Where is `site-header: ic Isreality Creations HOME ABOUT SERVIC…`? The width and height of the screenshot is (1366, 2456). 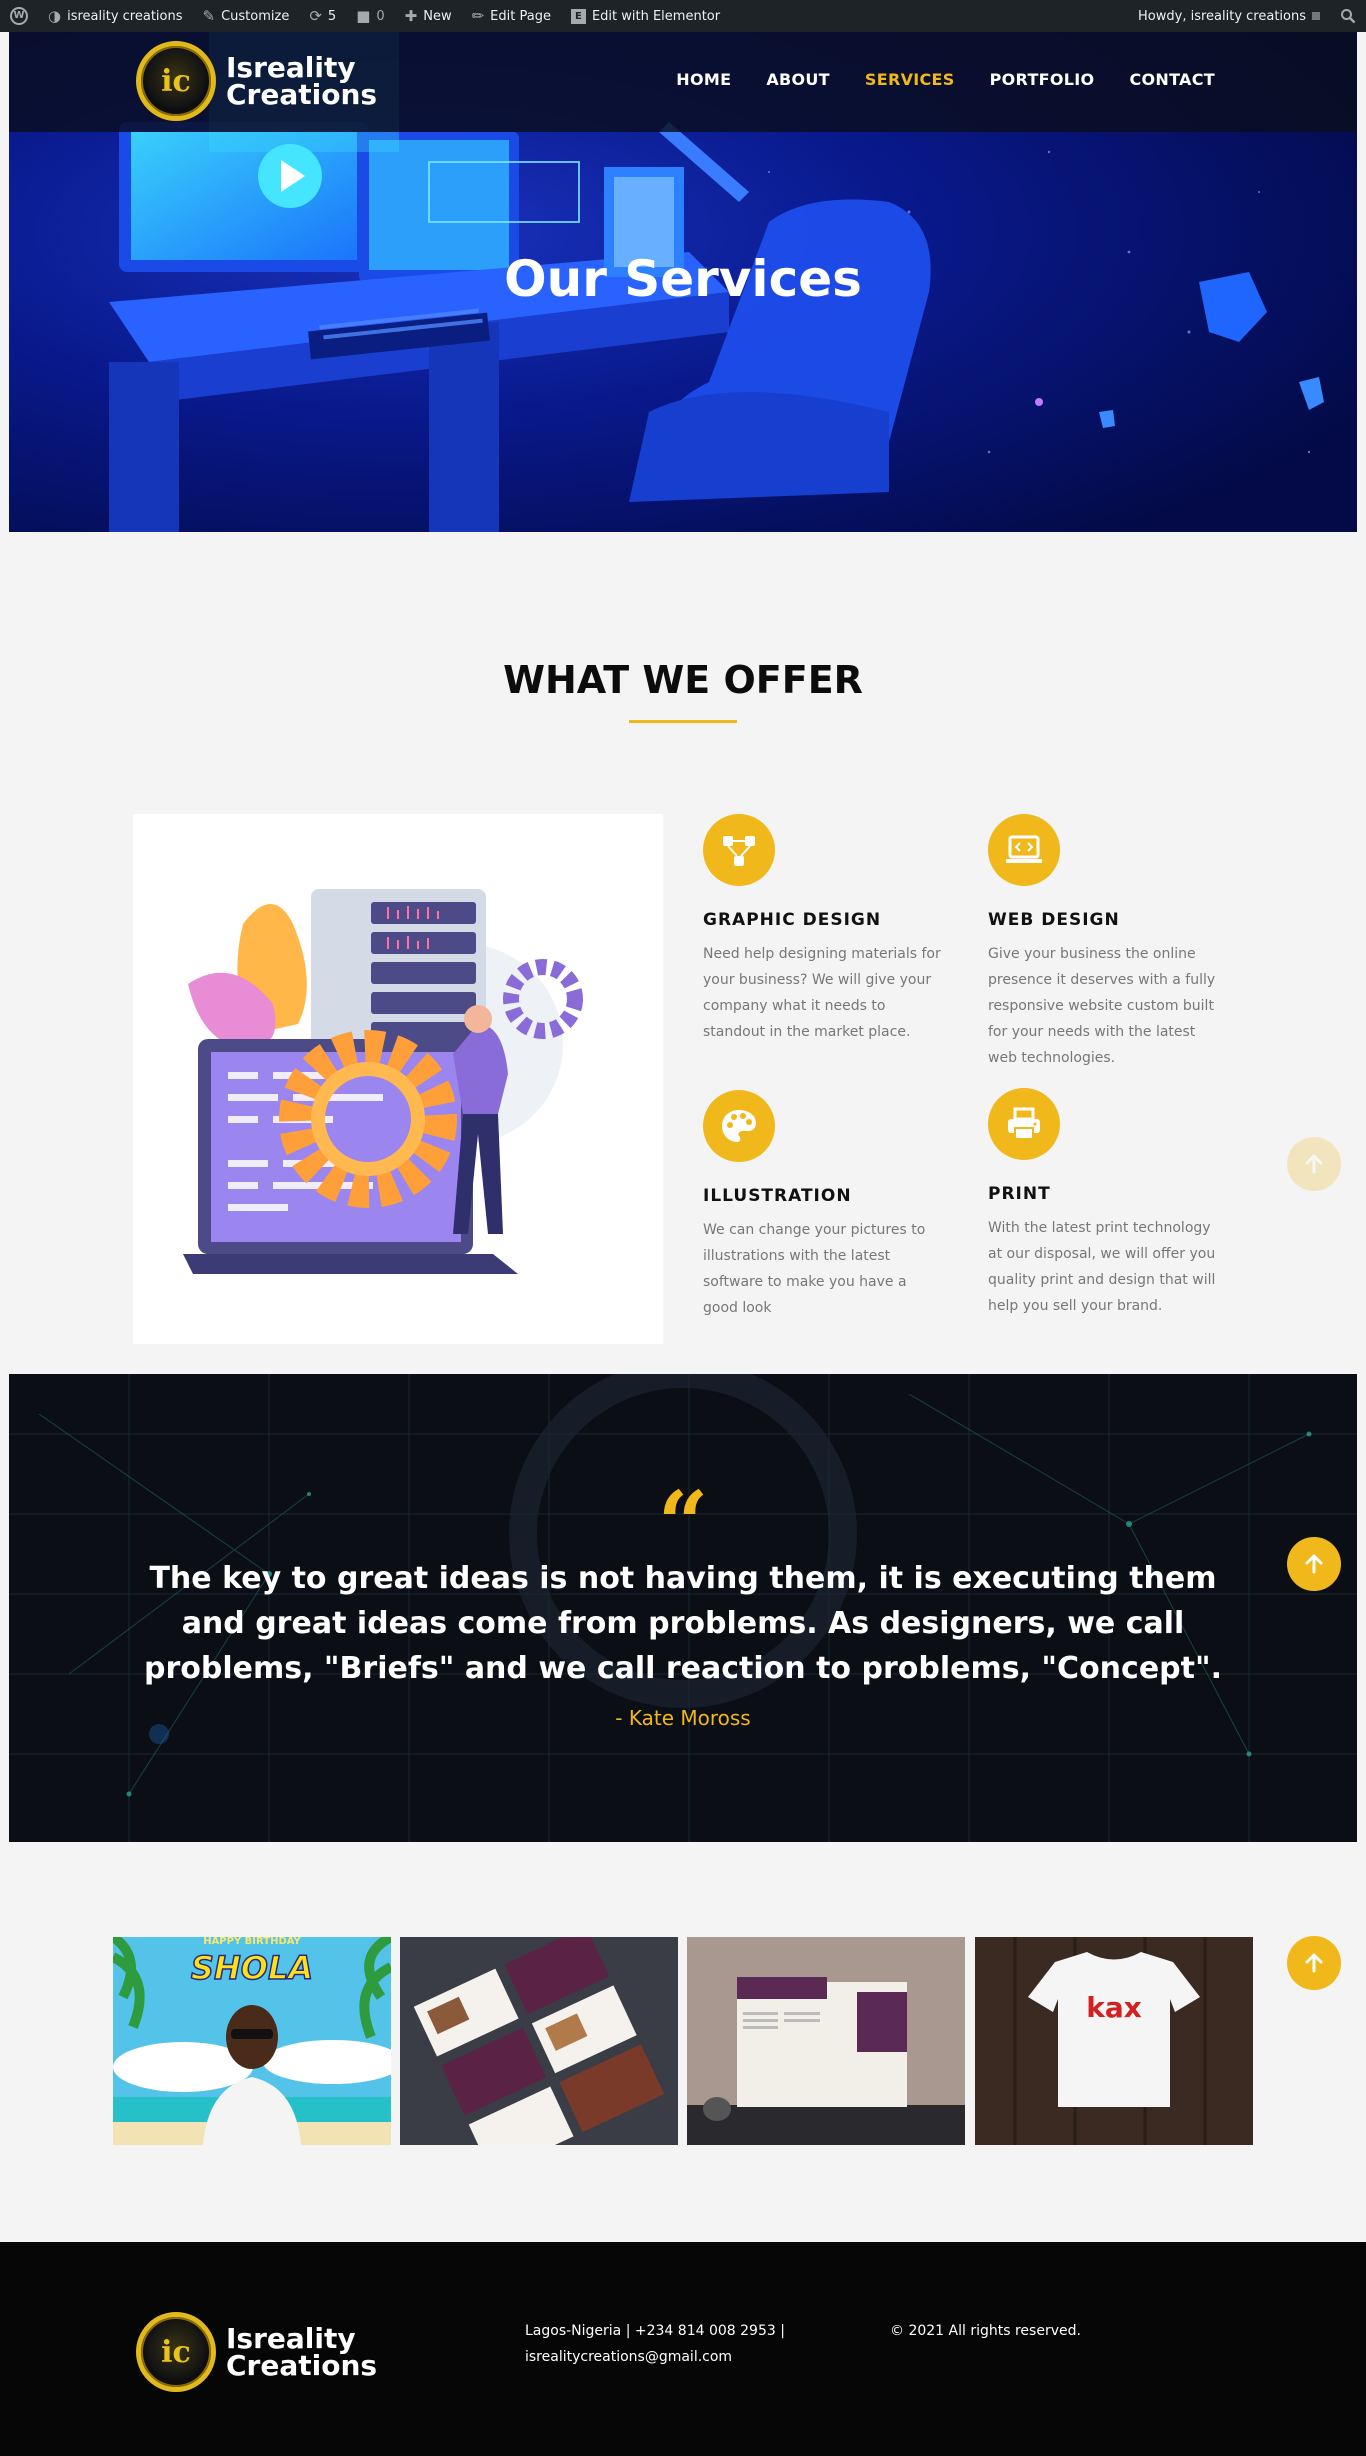 site-header: ic Isreality Creations HOME ABOUT SERVIC… is located at coordinates (683, 82).